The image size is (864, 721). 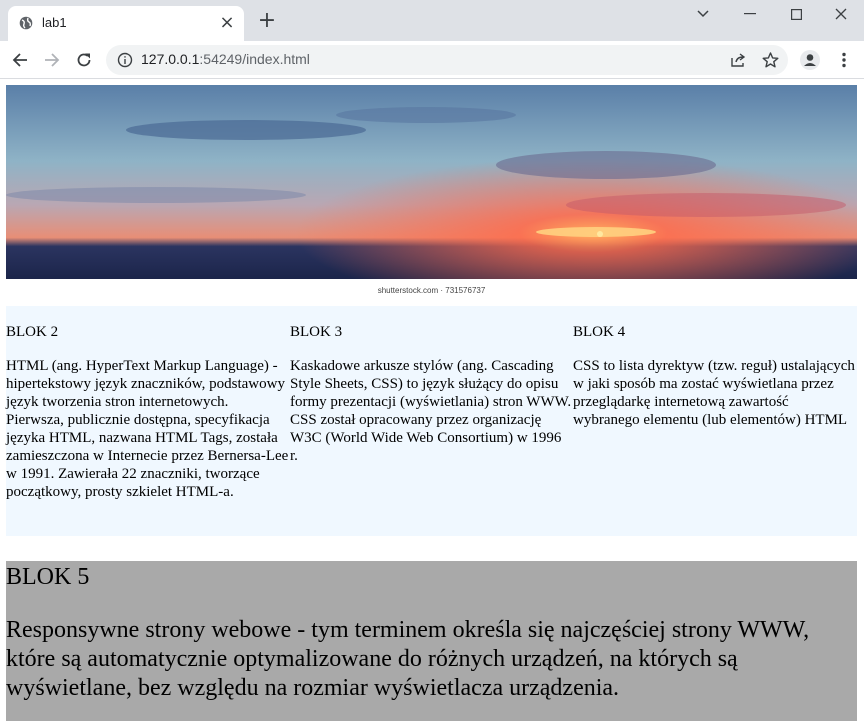 What do you see at coordinates (126, 23) in the screenshot?
I see `browser-tab: lab1 ×` at bounding box center [126, 23].